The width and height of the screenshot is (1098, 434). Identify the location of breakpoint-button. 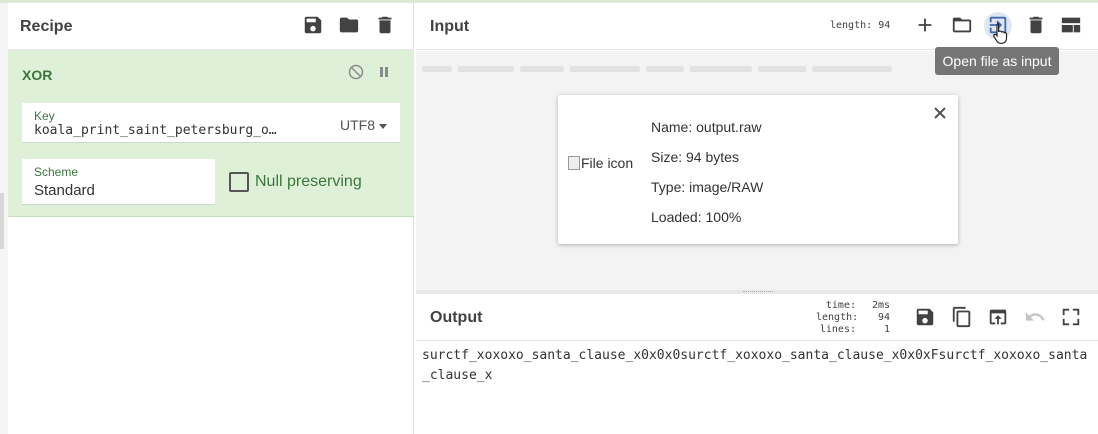
(384, 72).